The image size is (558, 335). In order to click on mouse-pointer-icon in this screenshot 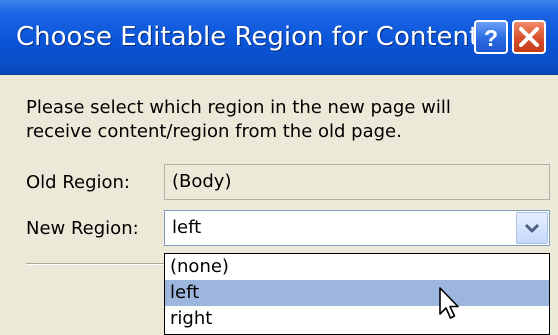, I will do `click(449, 303)`.